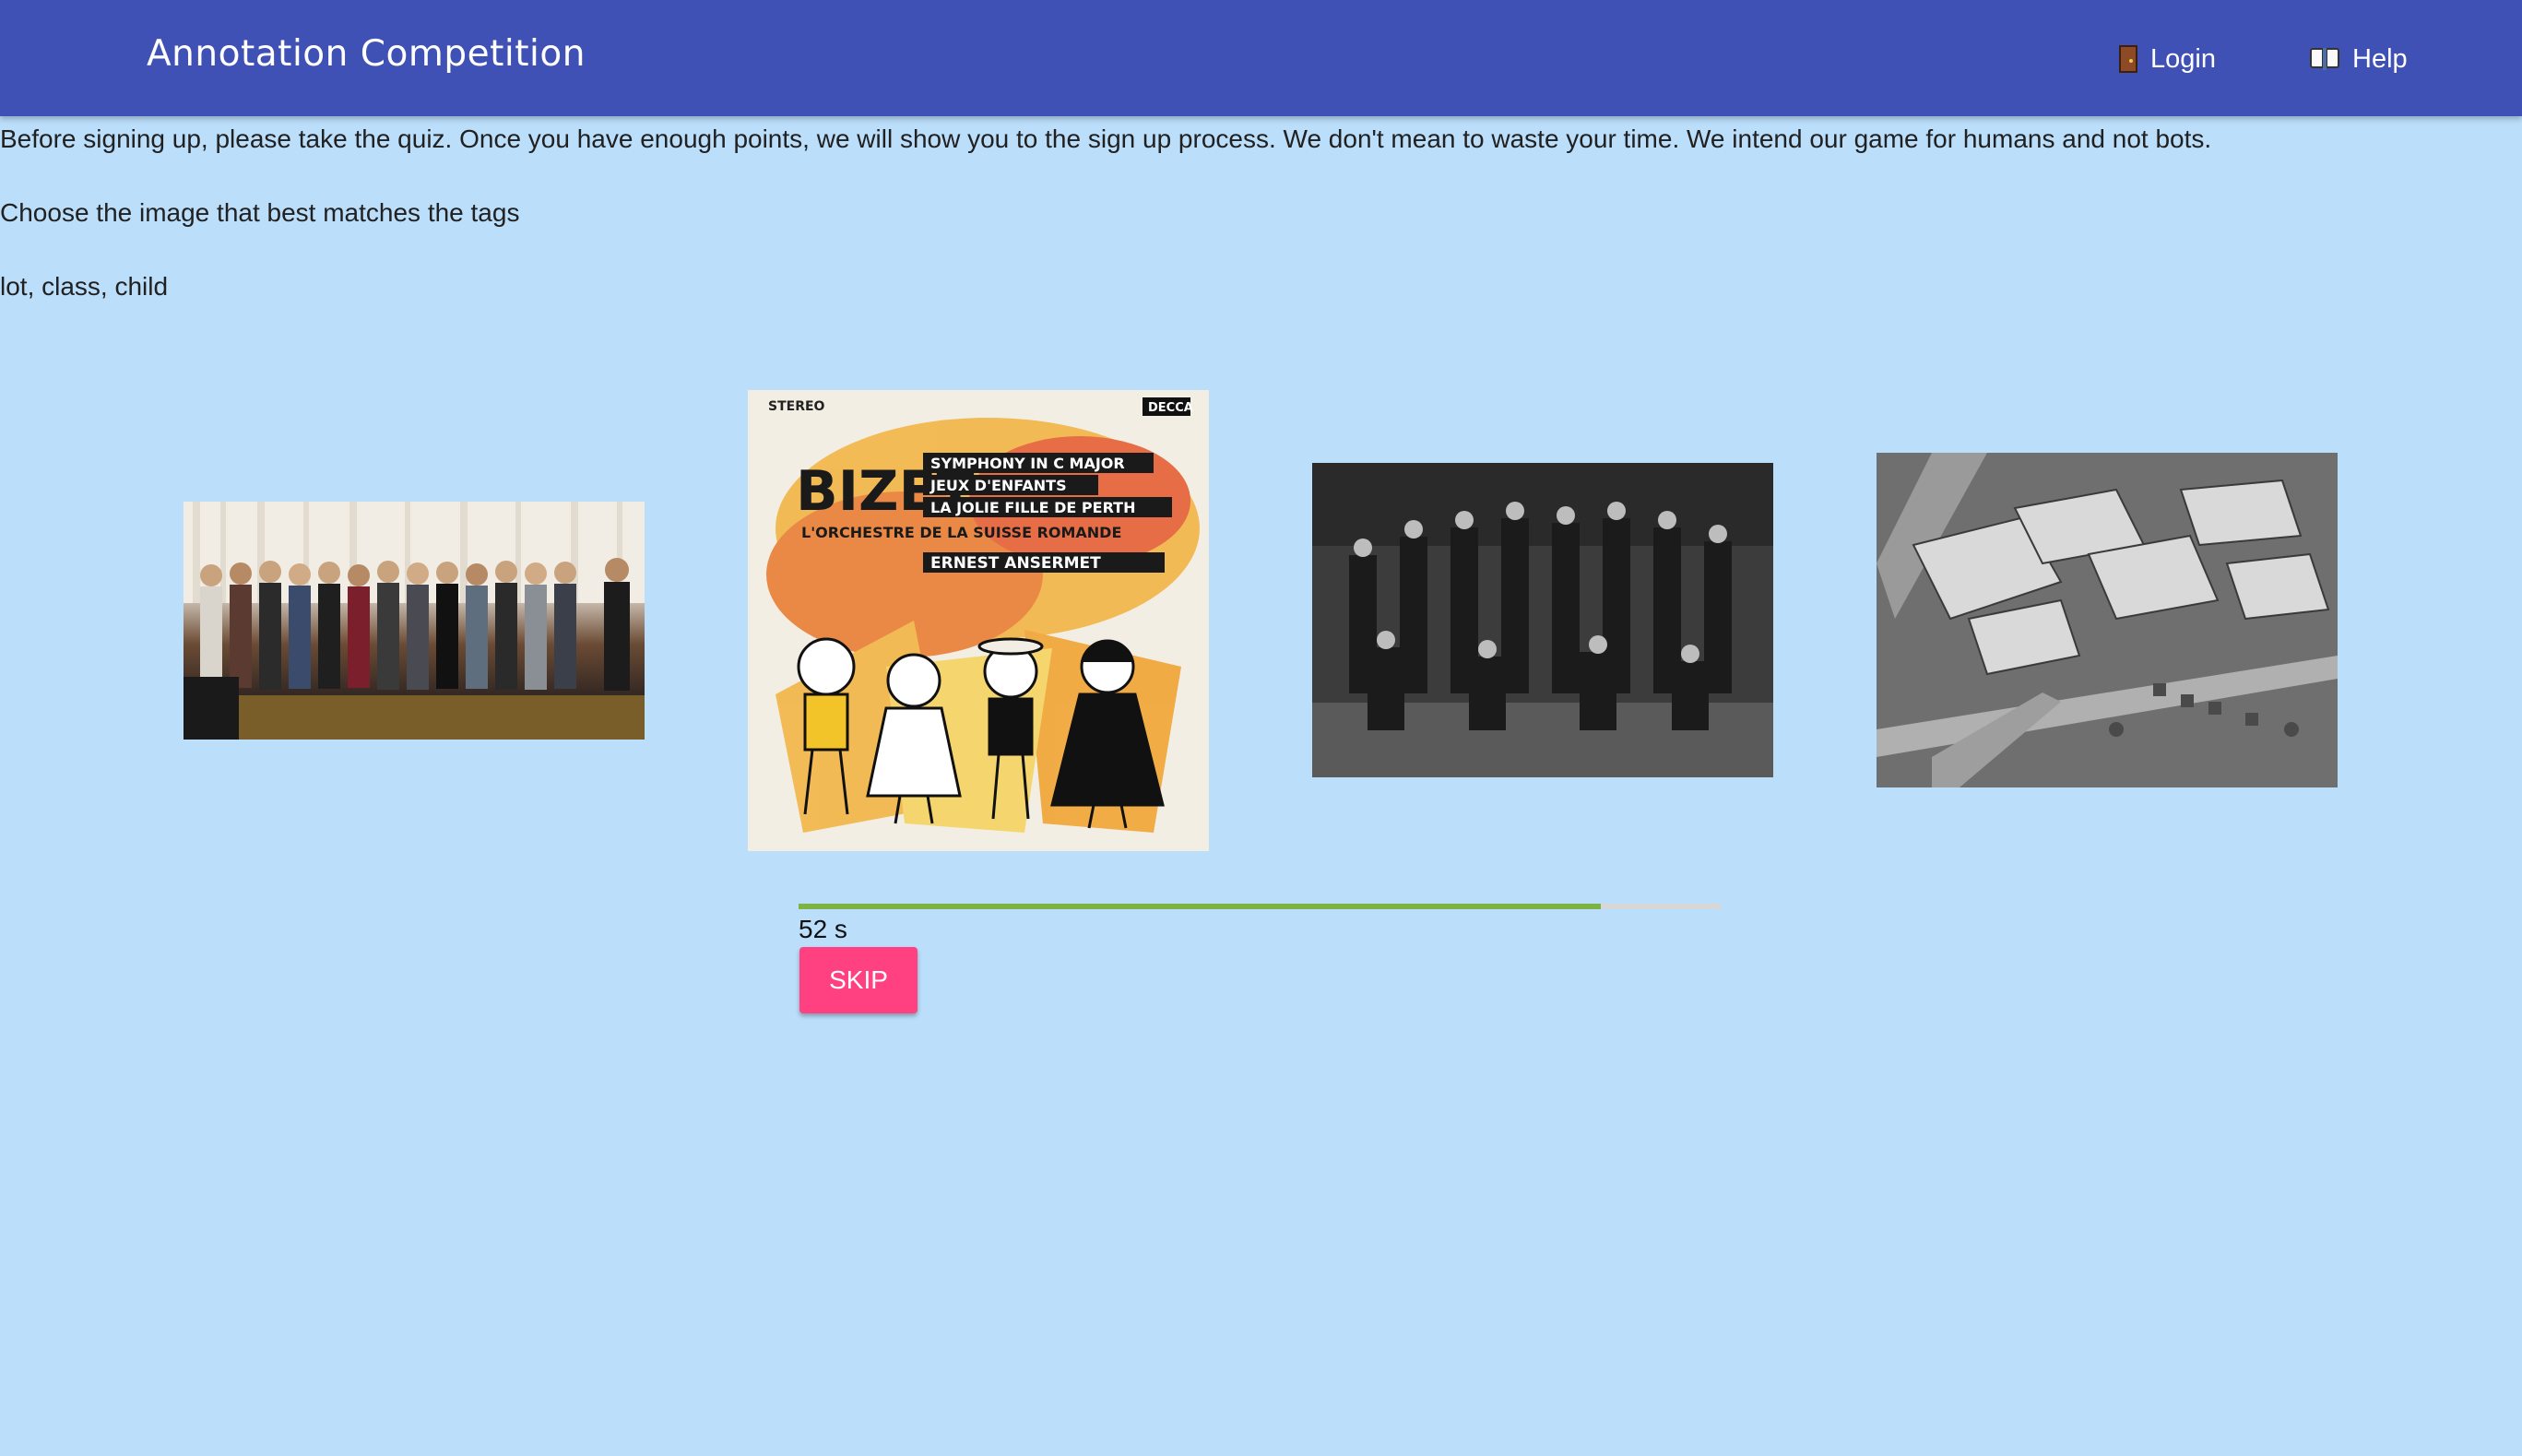 This screenshot has height=1456, width=2522. What do you see at coordinates (2183, 58) in the screenshot?
I see `login-label: Login` at bounding box center [2183, 58].